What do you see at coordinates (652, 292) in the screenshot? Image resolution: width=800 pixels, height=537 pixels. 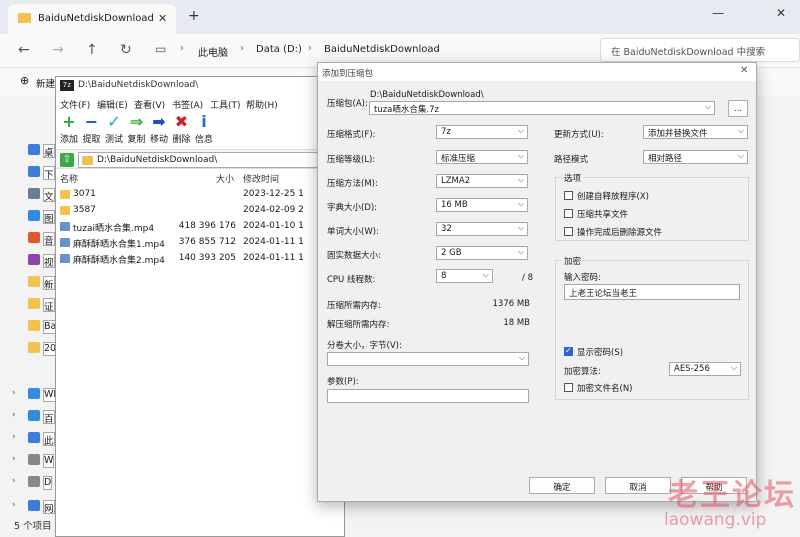 I see `password-input: 上老王论坛当老王` at bounding box center [652, 292].